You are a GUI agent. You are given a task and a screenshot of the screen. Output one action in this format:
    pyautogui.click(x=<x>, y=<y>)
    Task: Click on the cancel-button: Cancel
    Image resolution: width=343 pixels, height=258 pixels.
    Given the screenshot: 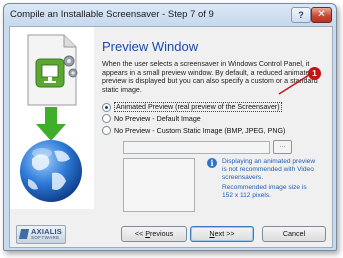 What is the action you would take?
    pyautogui.click(x=294, y=234)
    